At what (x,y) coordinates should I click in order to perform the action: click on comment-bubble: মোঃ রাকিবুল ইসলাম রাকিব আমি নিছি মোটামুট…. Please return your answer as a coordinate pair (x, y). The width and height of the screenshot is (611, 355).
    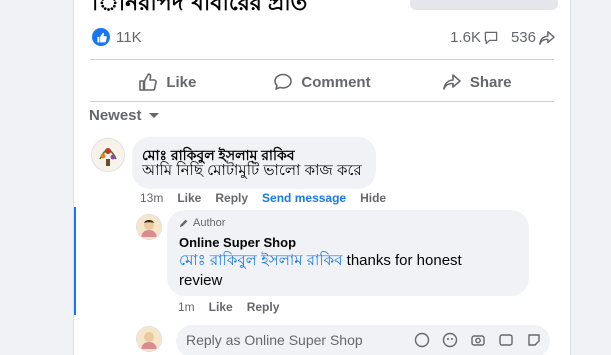
    Looking at the image, I should click on (254, 163).